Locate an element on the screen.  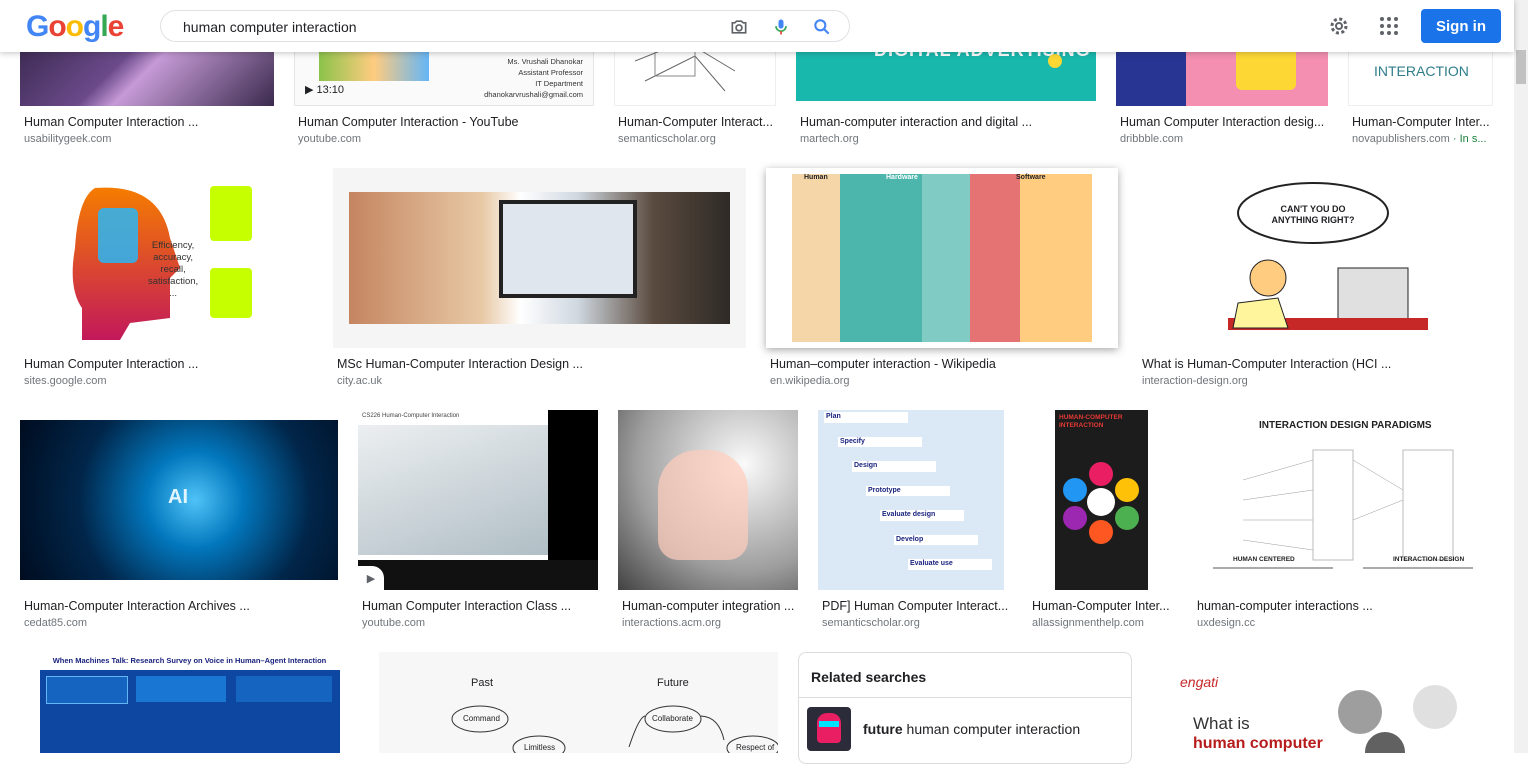
result-source: interactions.acm.org is located at coordinates (671, 623).